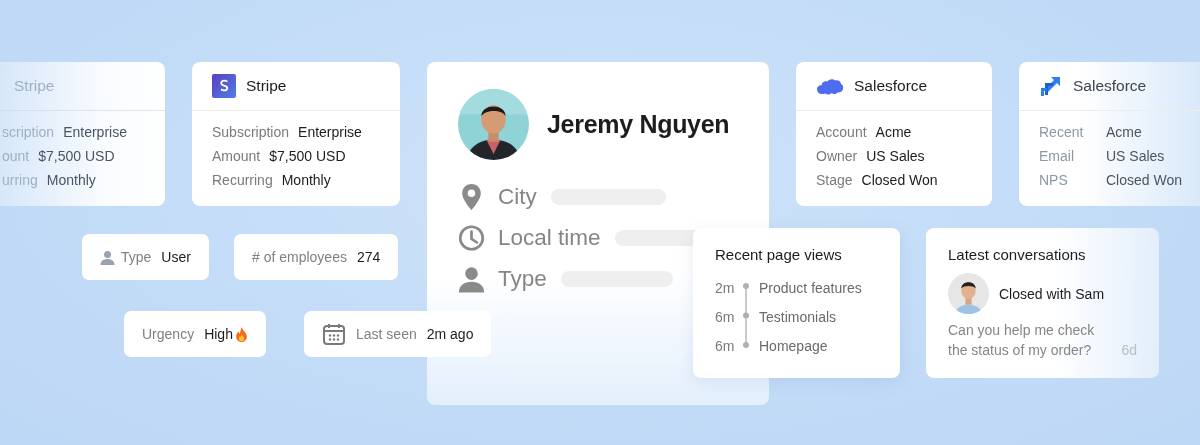  What do you see at coordinates (450, 334) in the screenshot?
I see `chip-value: 2m ago` at bounding box center [450, 334].